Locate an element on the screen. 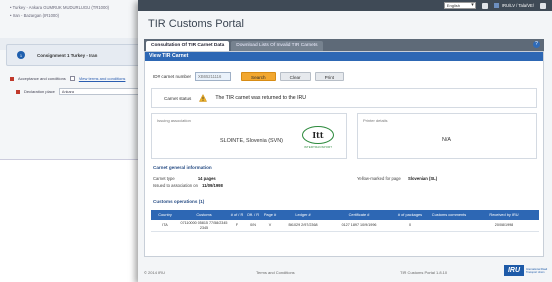  declaration-place-label: Declaration place is located at coordinates (39, 91).